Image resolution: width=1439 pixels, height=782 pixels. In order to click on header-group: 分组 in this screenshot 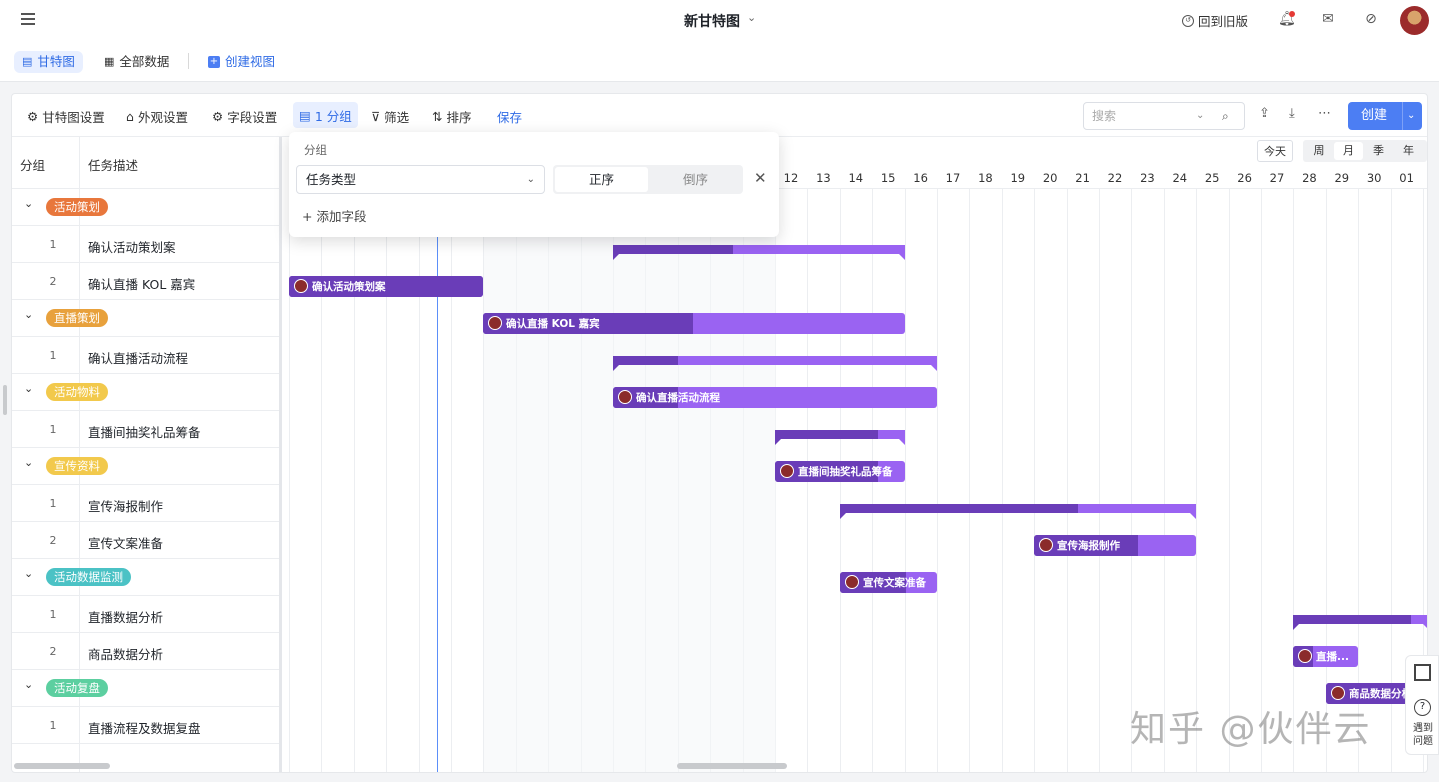, I will do `click(33, 165)`.